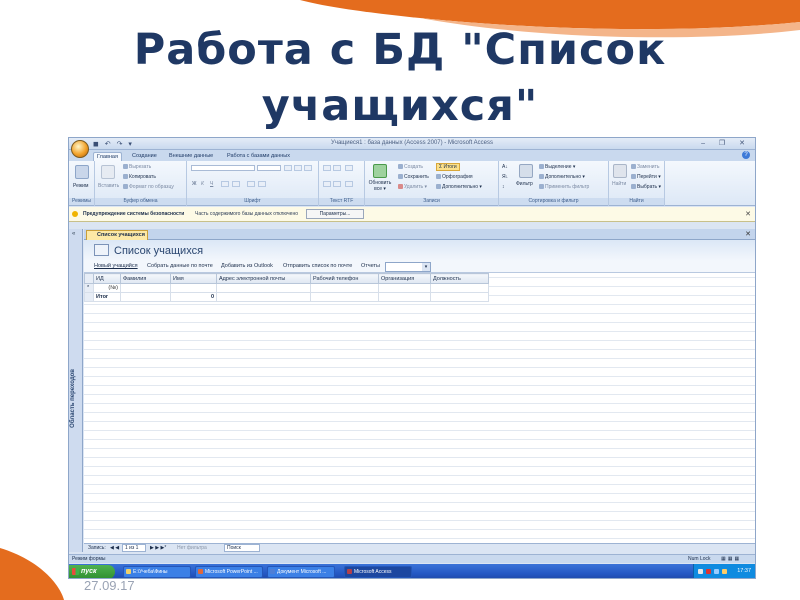 This screenshot has height=600, width=800. What do you see at coordinates (117, 235) in the screenshot?
I see `tab-student-list: Список учащихся` at bounding box center [117, 235].